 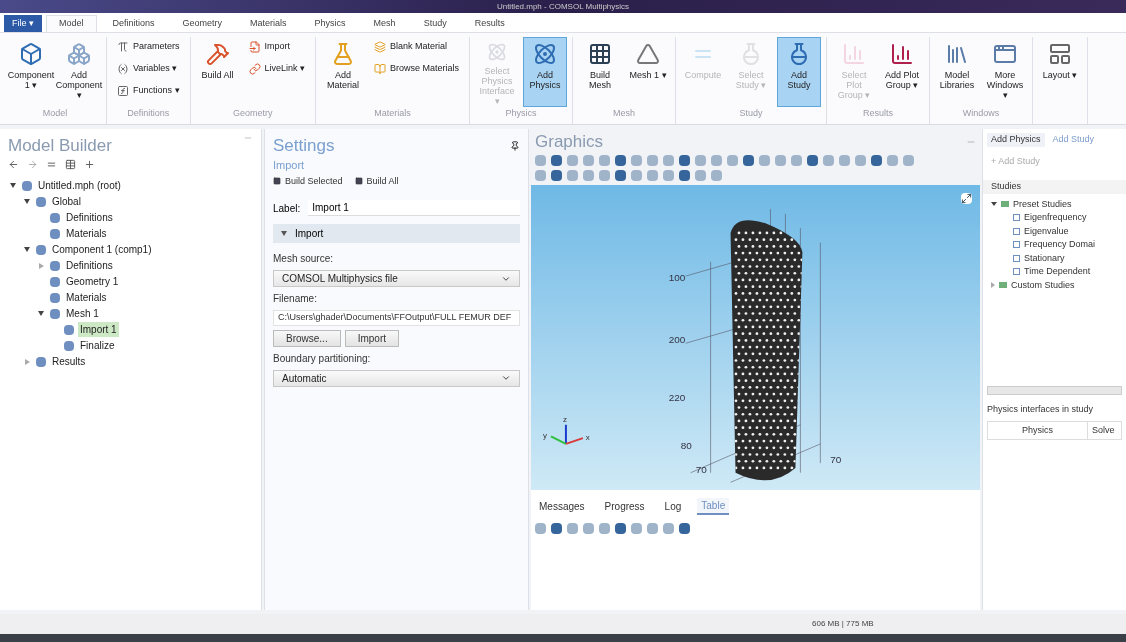 What do you see at coordinates (686, 445) in the screenshot?
I see `axis-tick-label: 80` at bounding box center [686, 445].